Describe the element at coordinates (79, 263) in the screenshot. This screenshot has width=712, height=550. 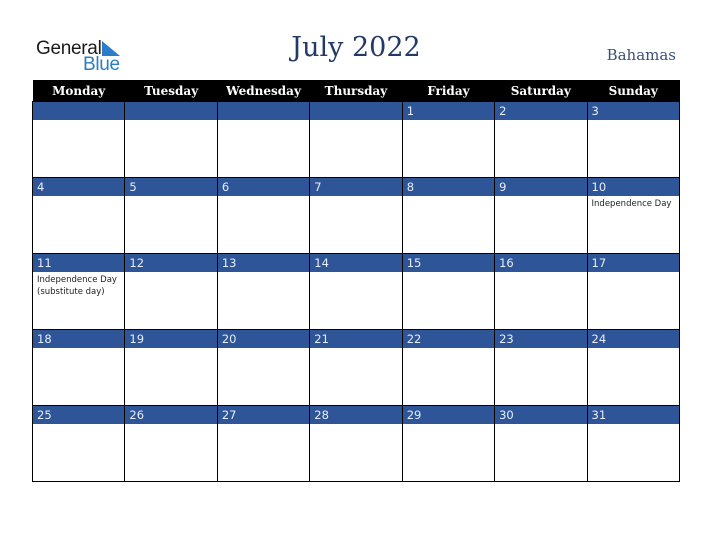
I see `day-number: 11` at that location.